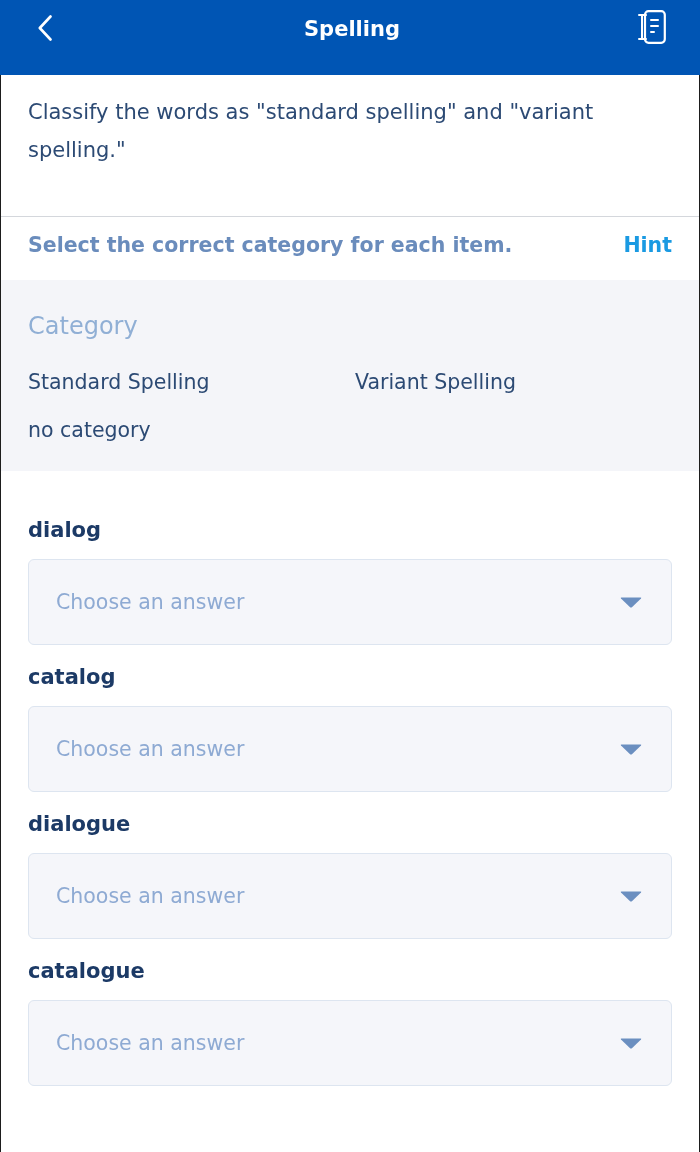  I want to click on item-word: catalog, so click(72, 677).